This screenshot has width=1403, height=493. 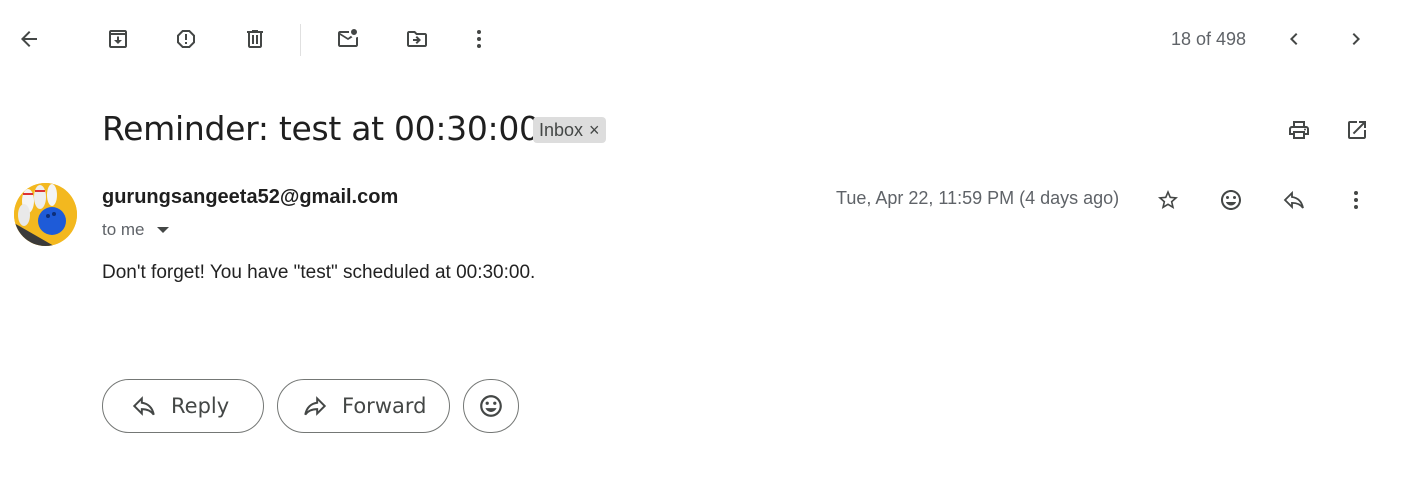 I want to click on archive-button, so click(x=118, y=39).